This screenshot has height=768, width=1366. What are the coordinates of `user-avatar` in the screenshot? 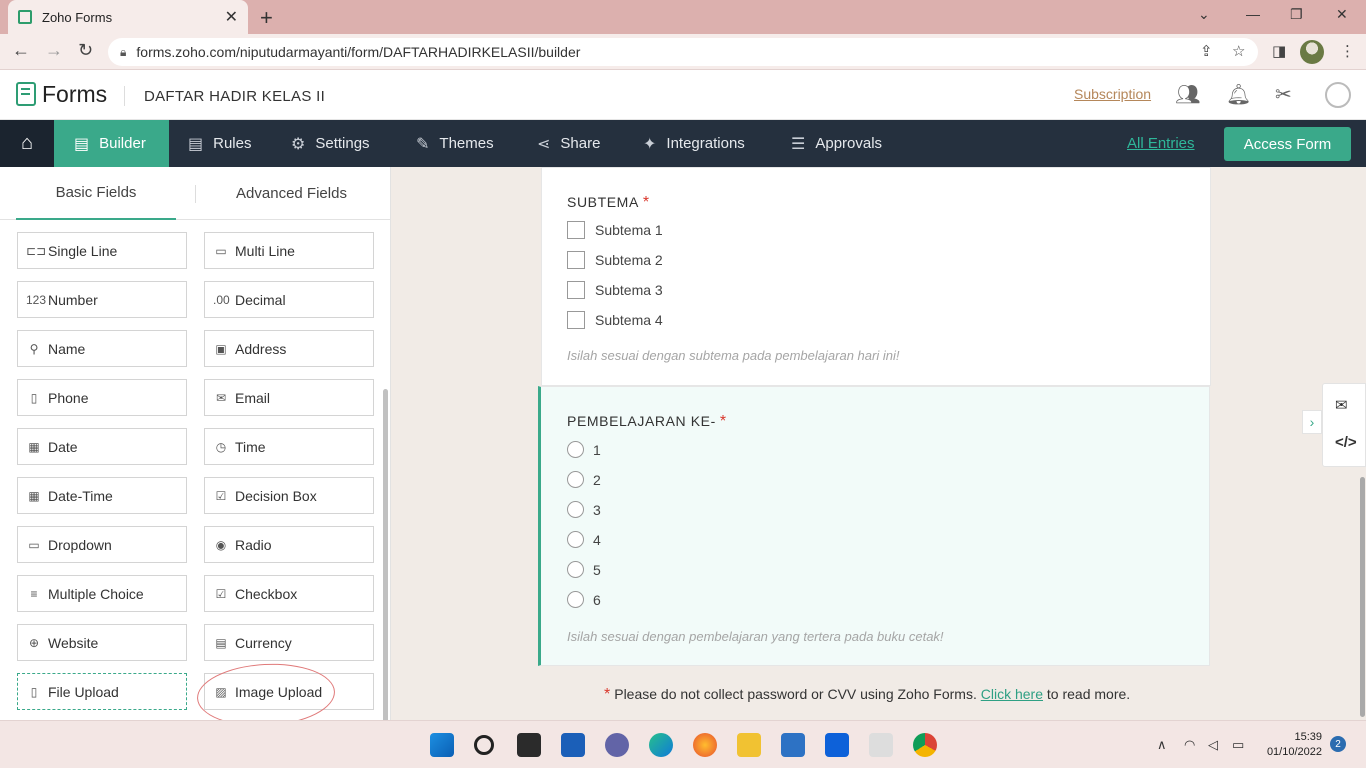 It's located at (1338, 95).